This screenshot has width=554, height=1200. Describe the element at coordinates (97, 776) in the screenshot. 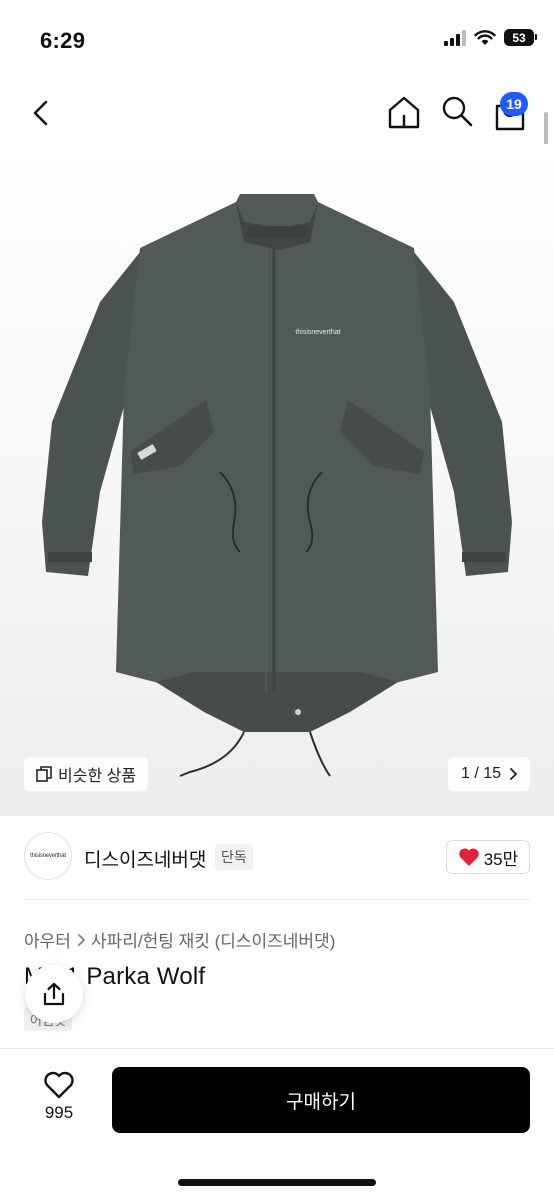

I see `similar-products-label: 비슷한 상품` at that location.